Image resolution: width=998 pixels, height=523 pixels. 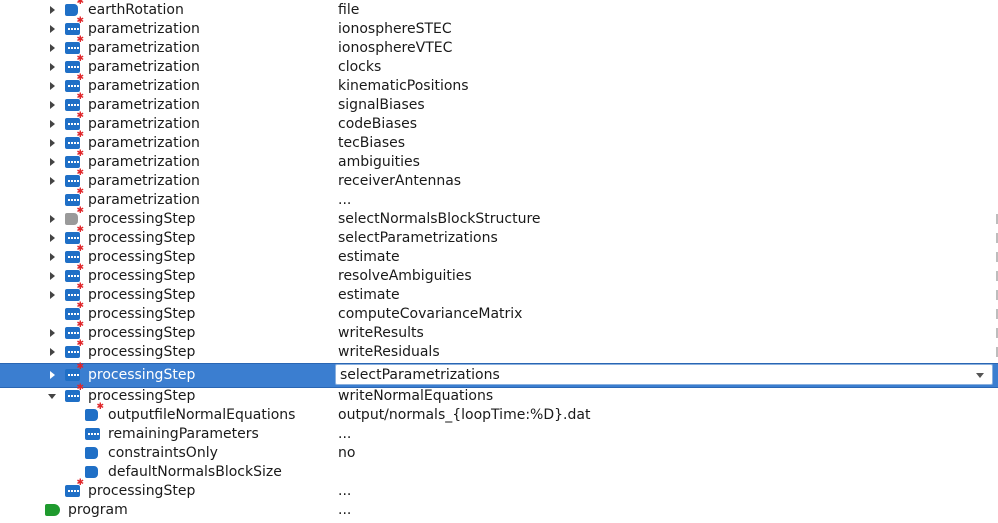 I want to click on element-value: signalBiases, so click(x=381, y=105).